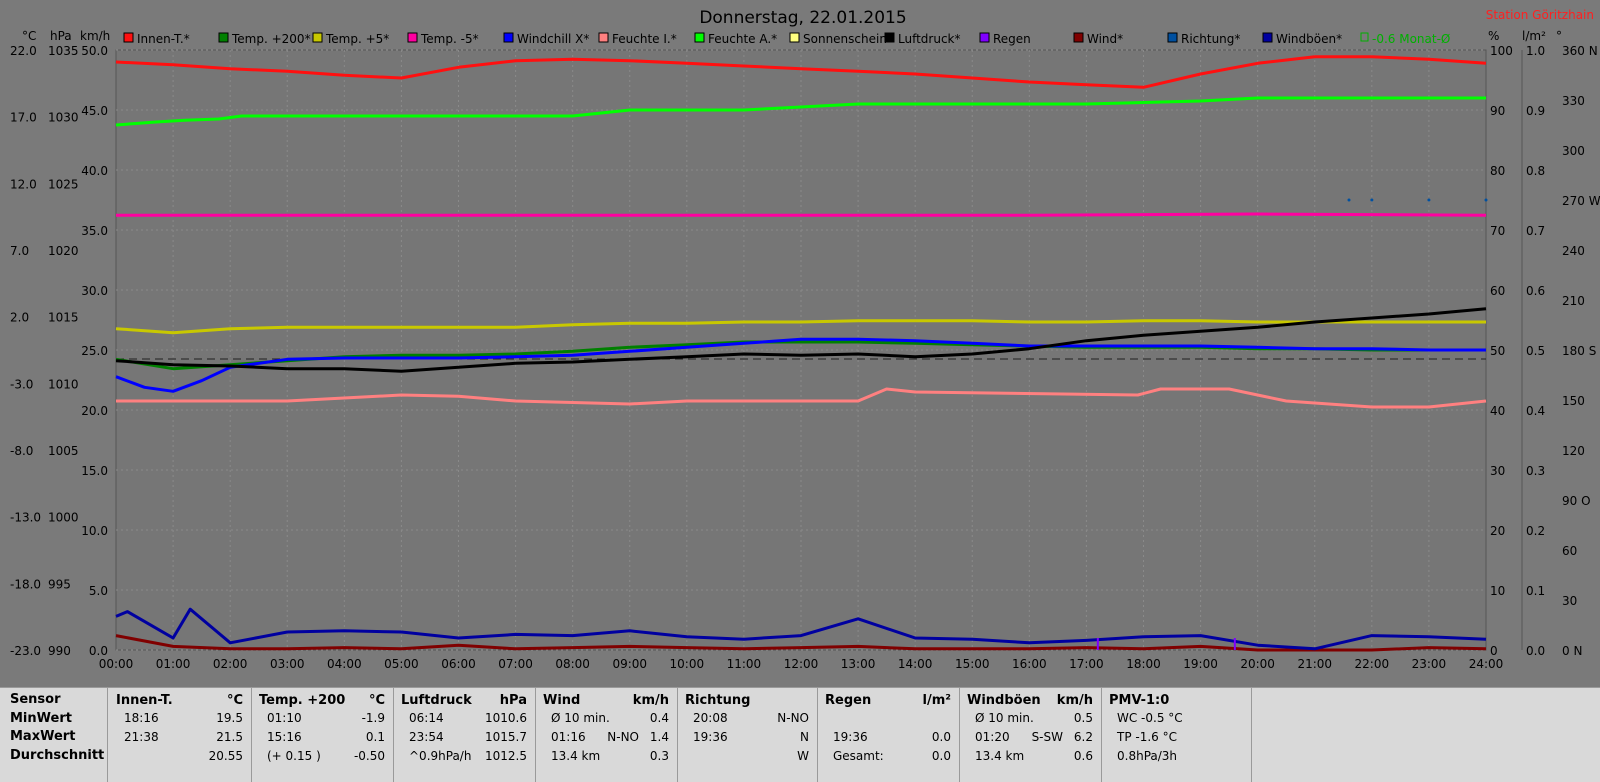  I want to click on tick-label: -13.0, so click(25, 518).